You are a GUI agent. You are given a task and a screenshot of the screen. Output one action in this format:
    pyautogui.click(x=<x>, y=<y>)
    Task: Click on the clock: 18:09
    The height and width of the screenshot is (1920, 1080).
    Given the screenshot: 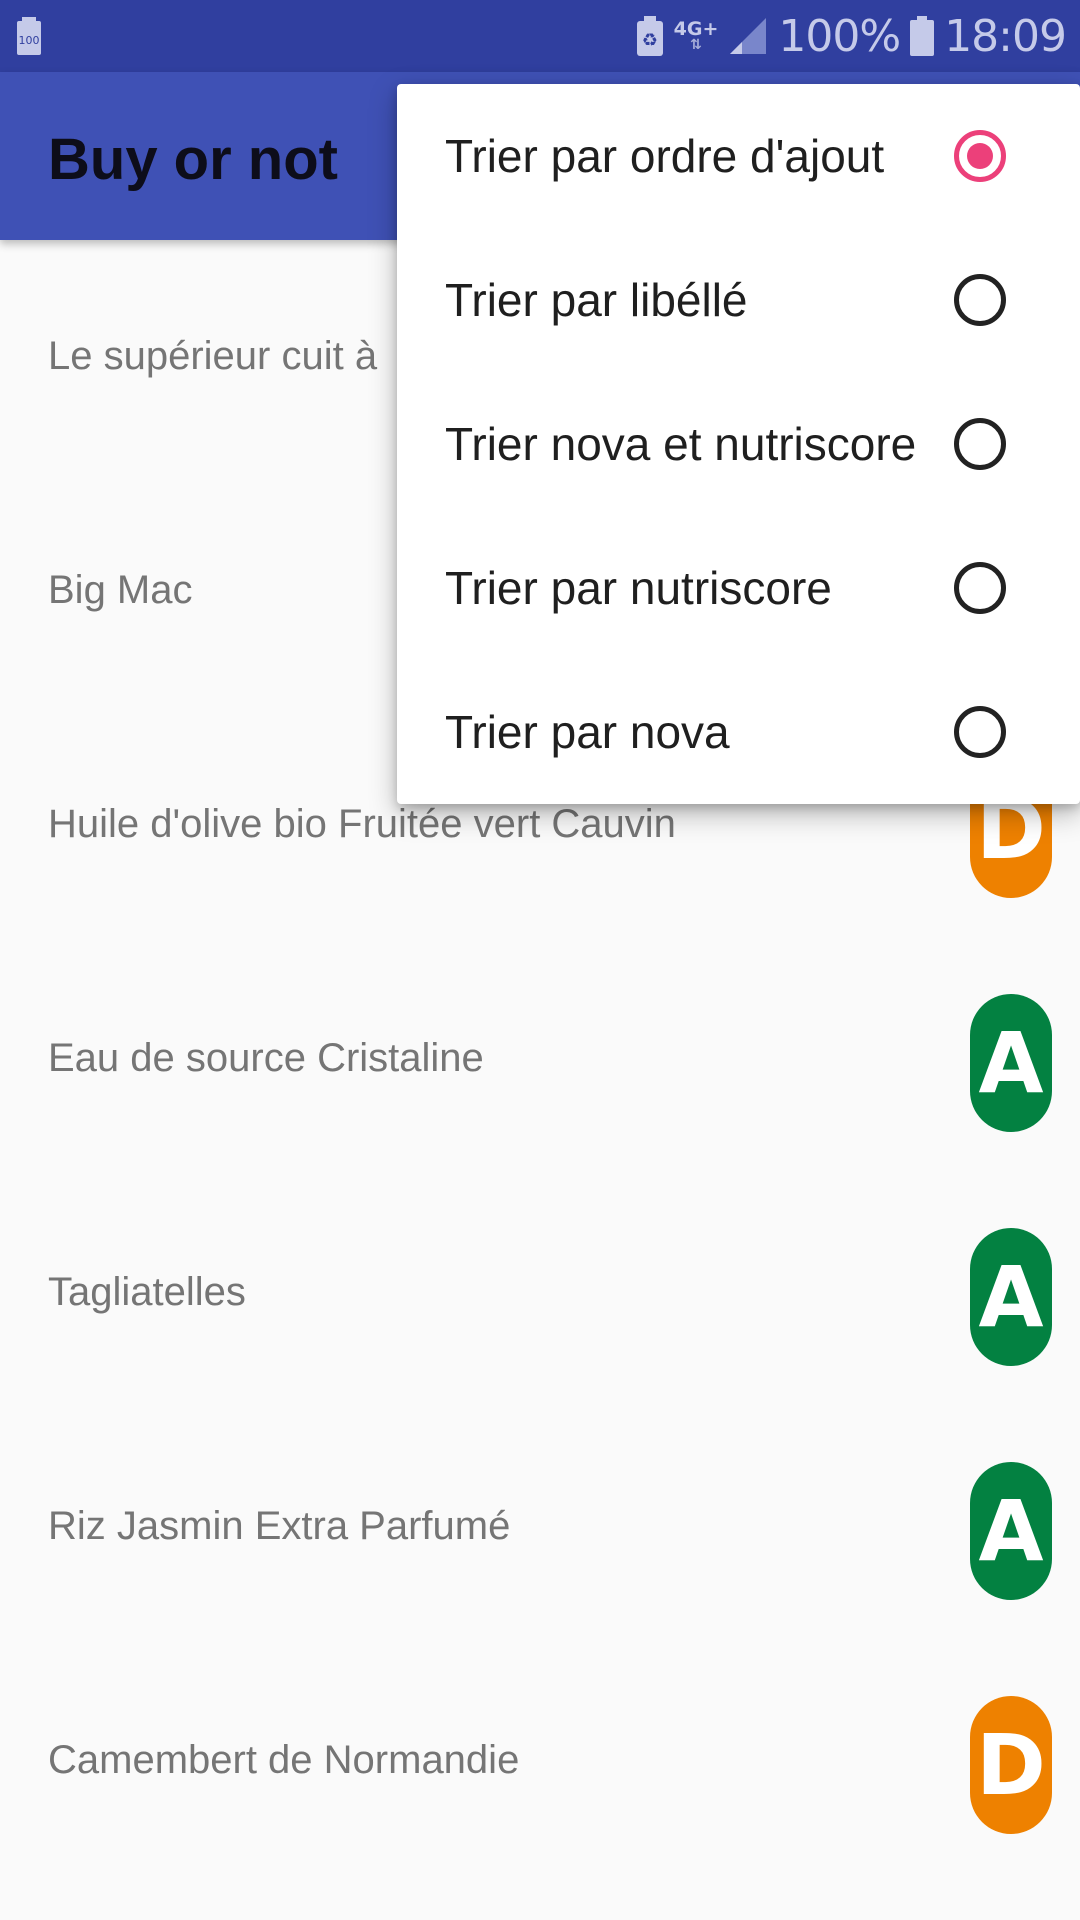 What is the action you would take?
    pyautogui.click(x=1005, y=36)
    